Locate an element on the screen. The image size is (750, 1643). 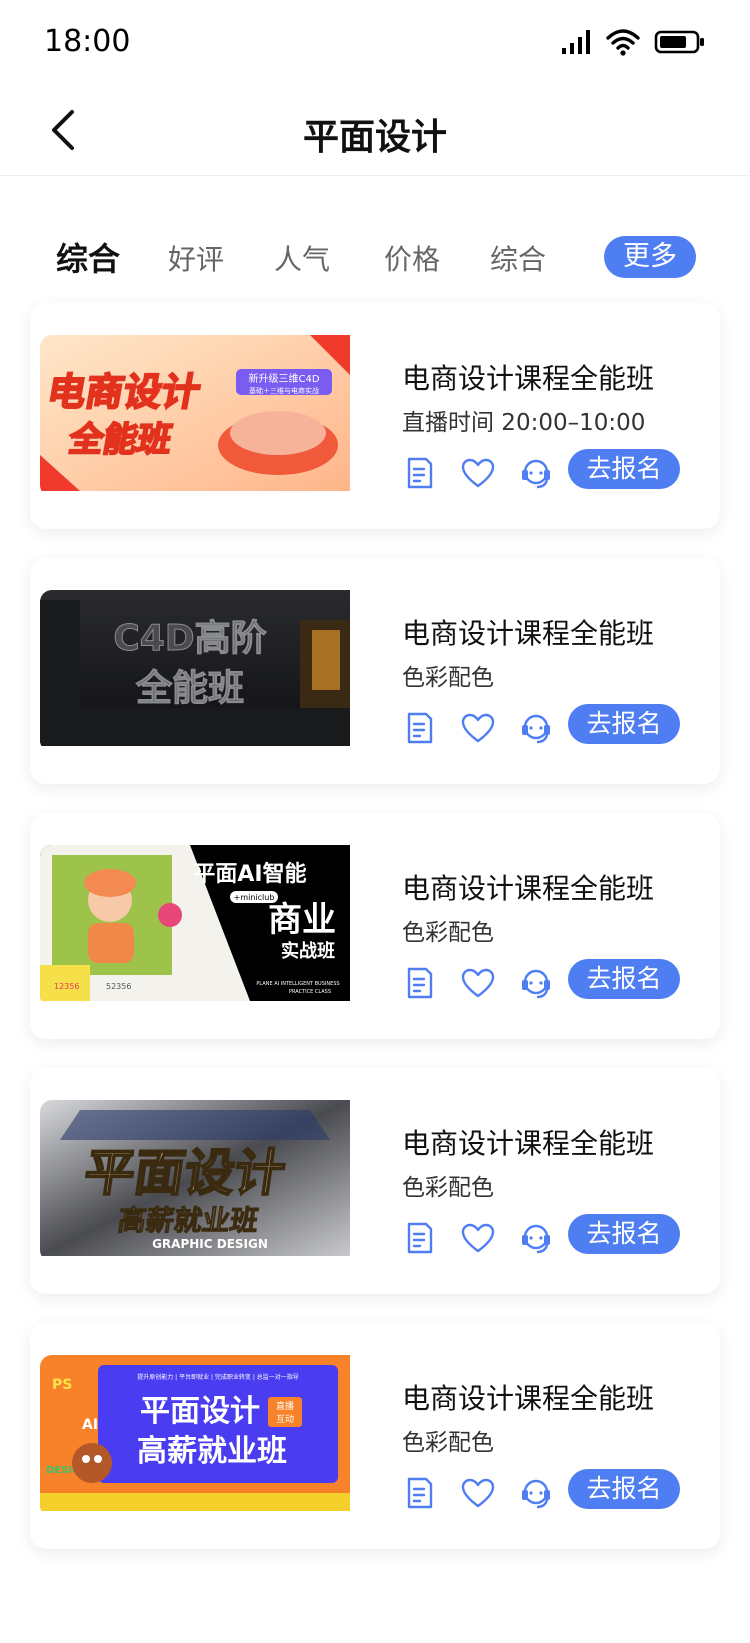
filter-tabs: 综合 好评 人气 价格 综合 更多 is located at coordinates (375, 258).